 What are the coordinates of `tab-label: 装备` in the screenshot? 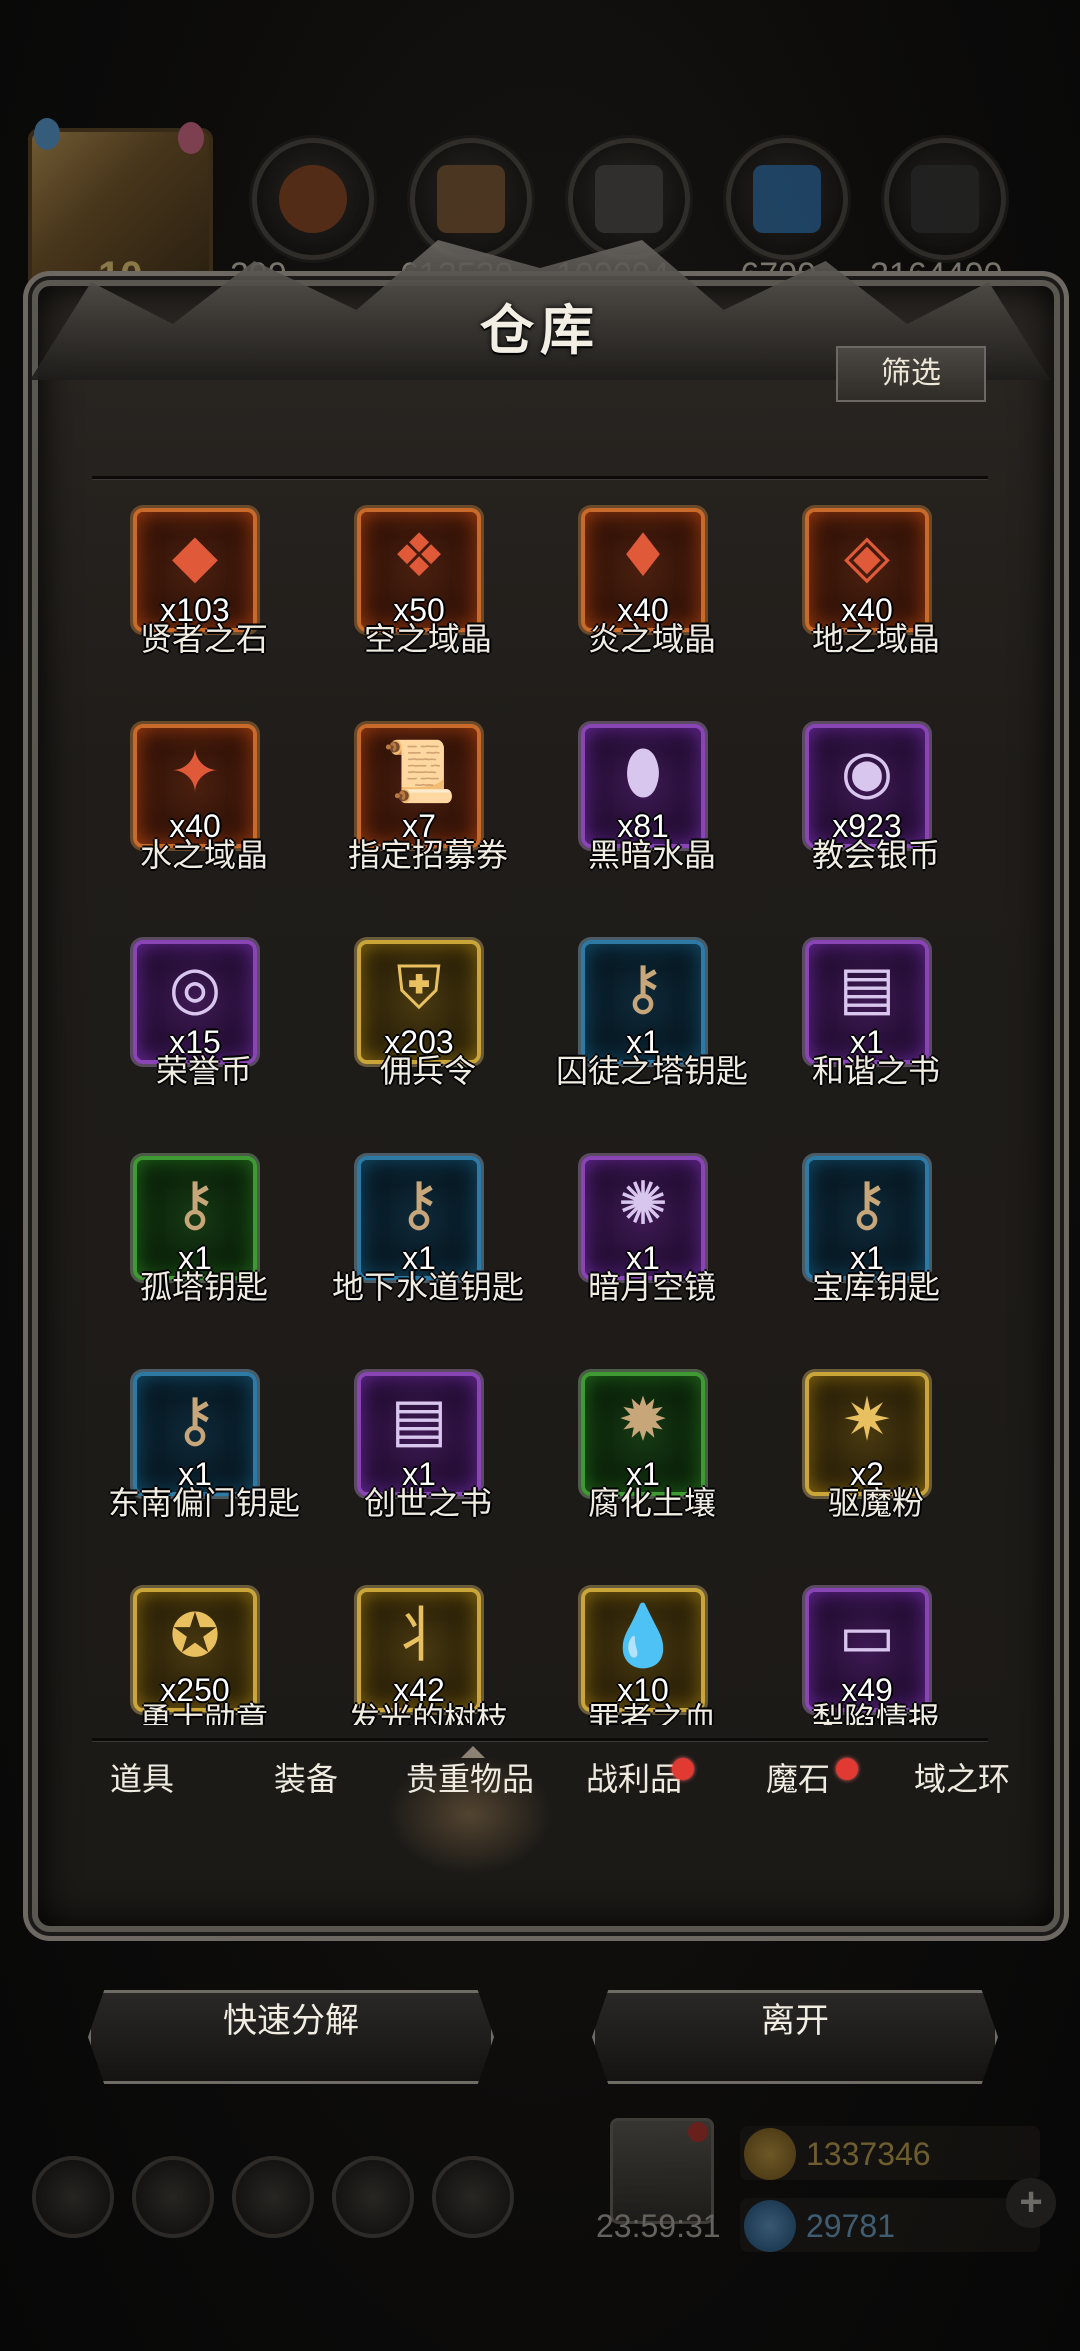 It's located at (305, 1779).